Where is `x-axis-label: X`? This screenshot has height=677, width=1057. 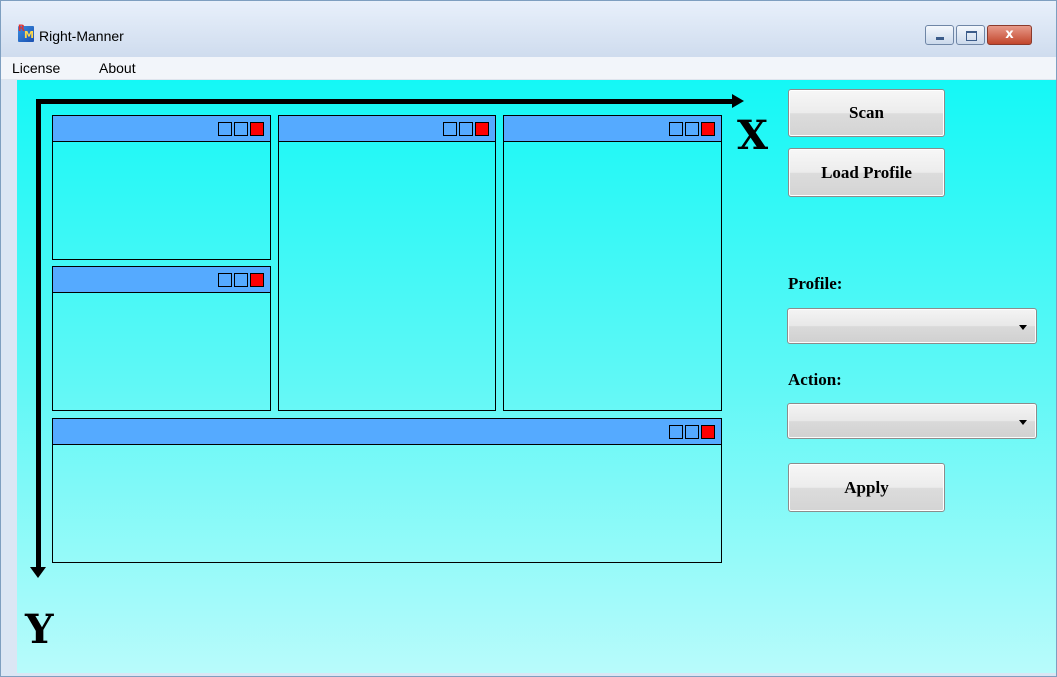 x-axis-label: X is located at coordinates (753, 135).